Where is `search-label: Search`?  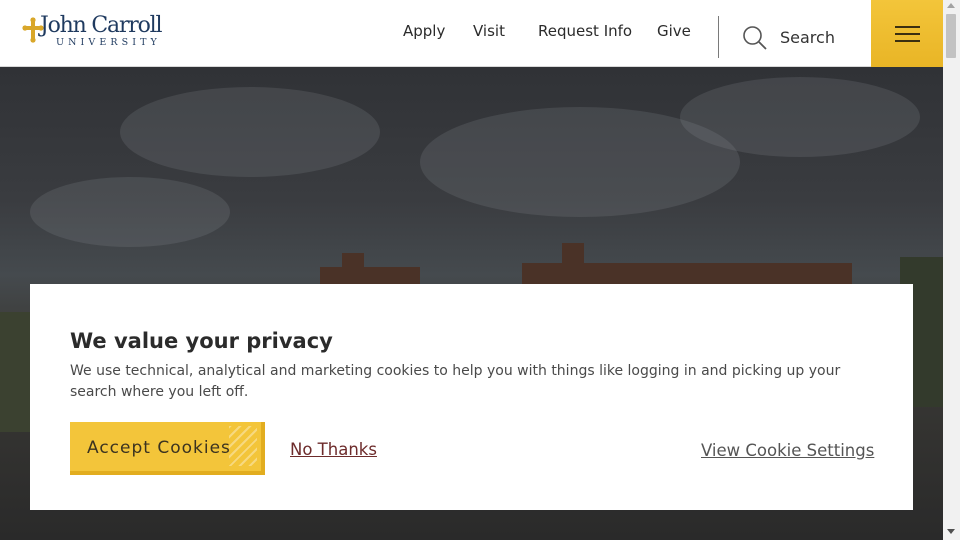
search-label: Search is located at coordinates (807, 37).